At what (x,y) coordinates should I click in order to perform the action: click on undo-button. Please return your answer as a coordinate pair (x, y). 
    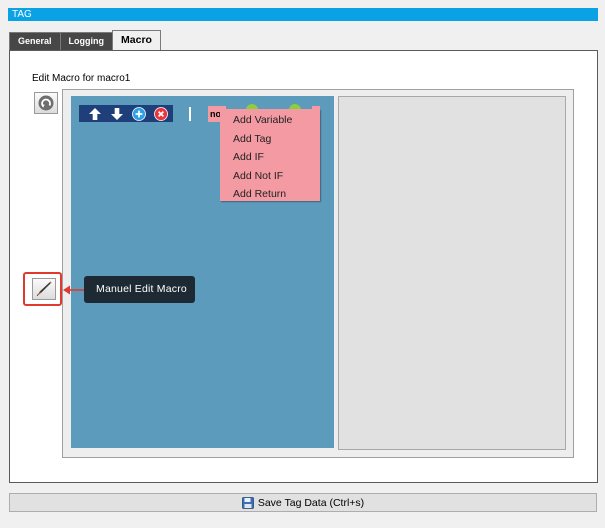
    Looking at the image, I should click on (46, 103).